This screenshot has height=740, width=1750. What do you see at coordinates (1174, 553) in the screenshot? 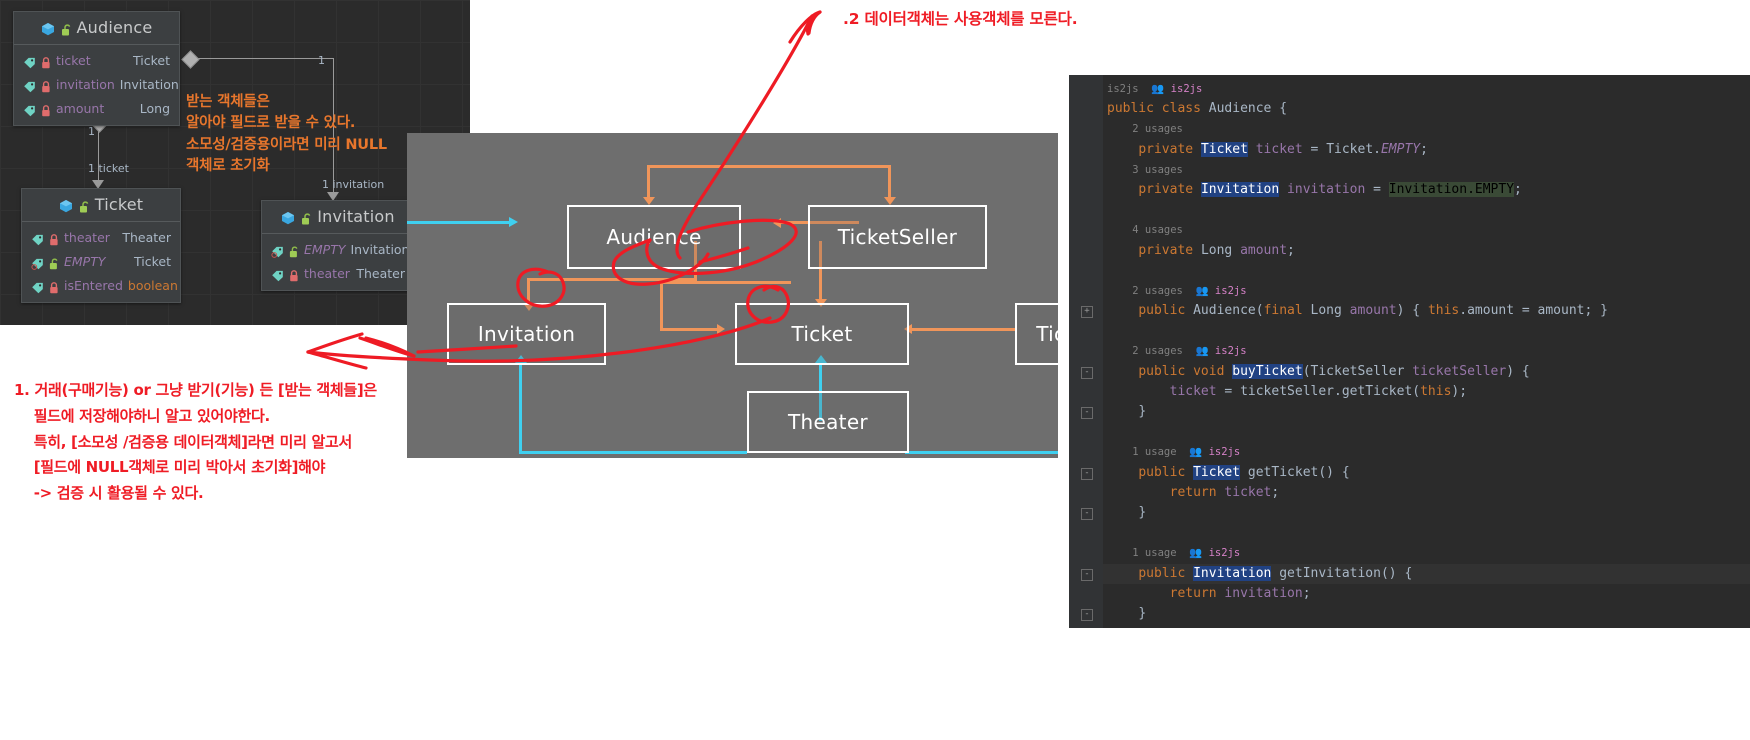
I see `usage-hint: 1 usage 👥 is2js` at bounding box center [1174, 553].